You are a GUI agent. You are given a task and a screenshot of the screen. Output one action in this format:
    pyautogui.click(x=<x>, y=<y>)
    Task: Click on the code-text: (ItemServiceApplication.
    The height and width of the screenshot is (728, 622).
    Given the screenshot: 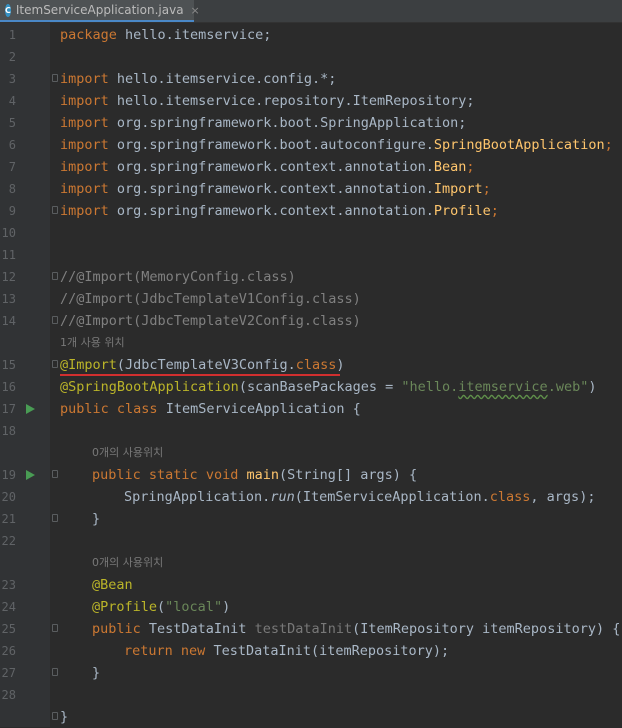 What is the action you would take?
    pyautogui.click(x=392, y=497)
    